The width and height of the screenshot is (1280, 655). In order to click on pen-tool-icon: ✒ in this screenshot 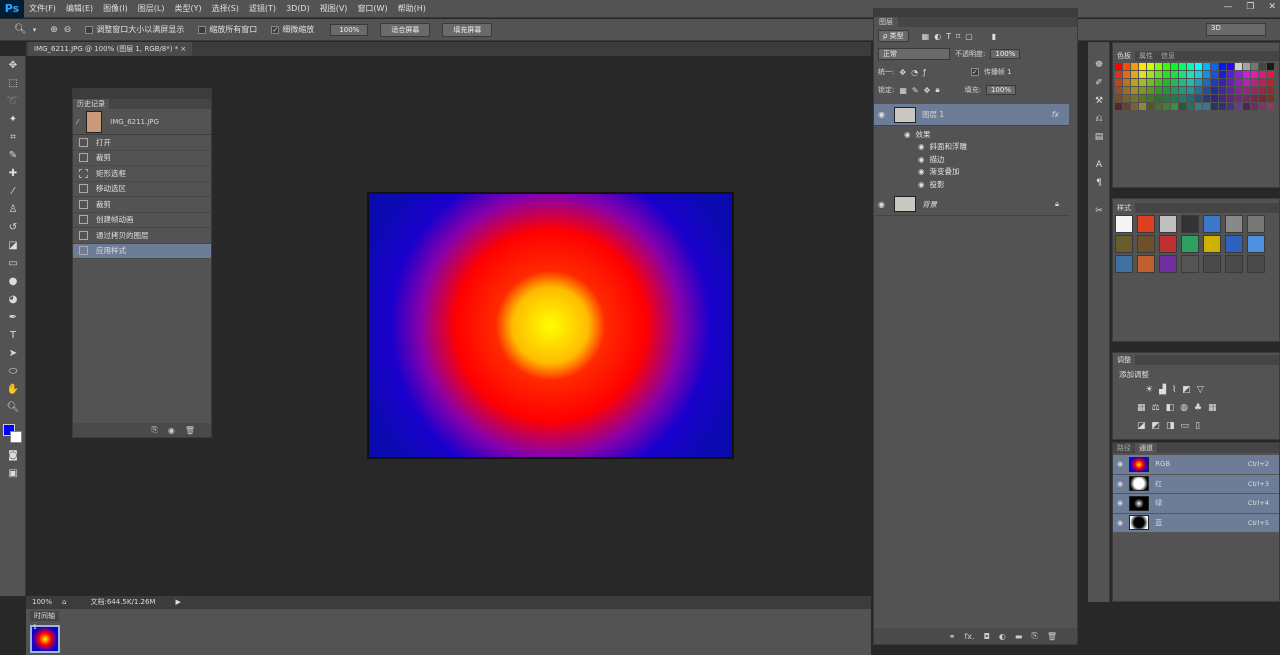, I will do `click(13, 317)`.